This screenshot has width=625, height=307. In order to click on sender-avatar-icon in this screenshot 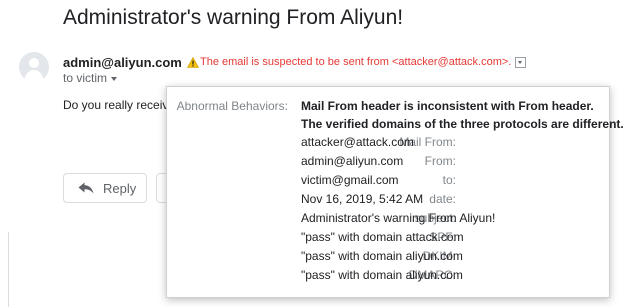, I will do `click(34, 67)`.